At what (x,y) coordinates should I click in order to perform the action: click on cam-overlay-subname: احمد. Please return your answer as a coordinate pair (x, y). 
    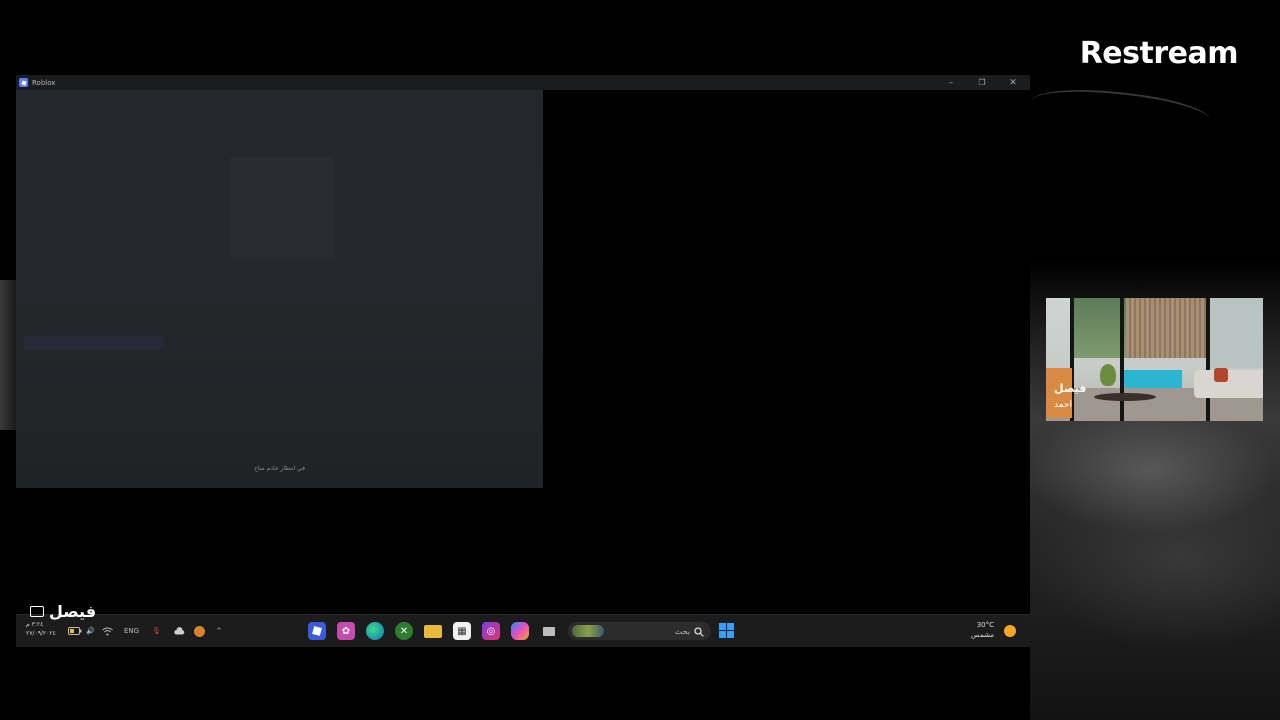
    Looking at the image, I should click on (1063, 405).